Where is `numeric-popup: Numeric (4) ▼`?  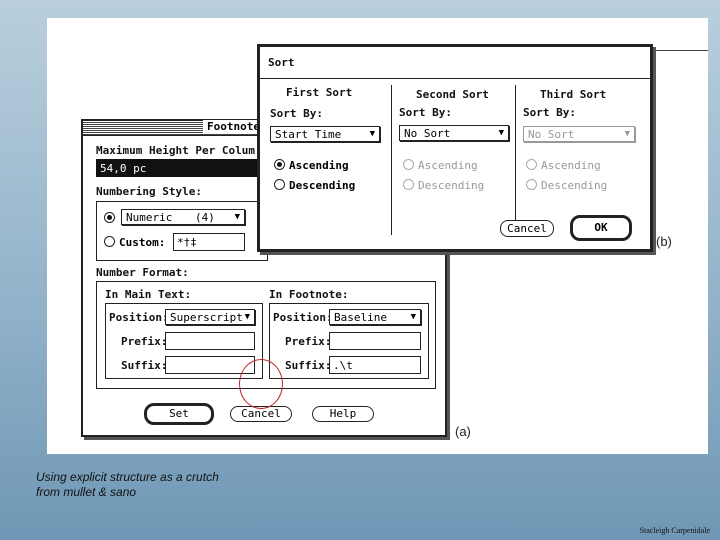 numeric-popup: Numeric (4) ▼ is located at coordinates (183, 217).